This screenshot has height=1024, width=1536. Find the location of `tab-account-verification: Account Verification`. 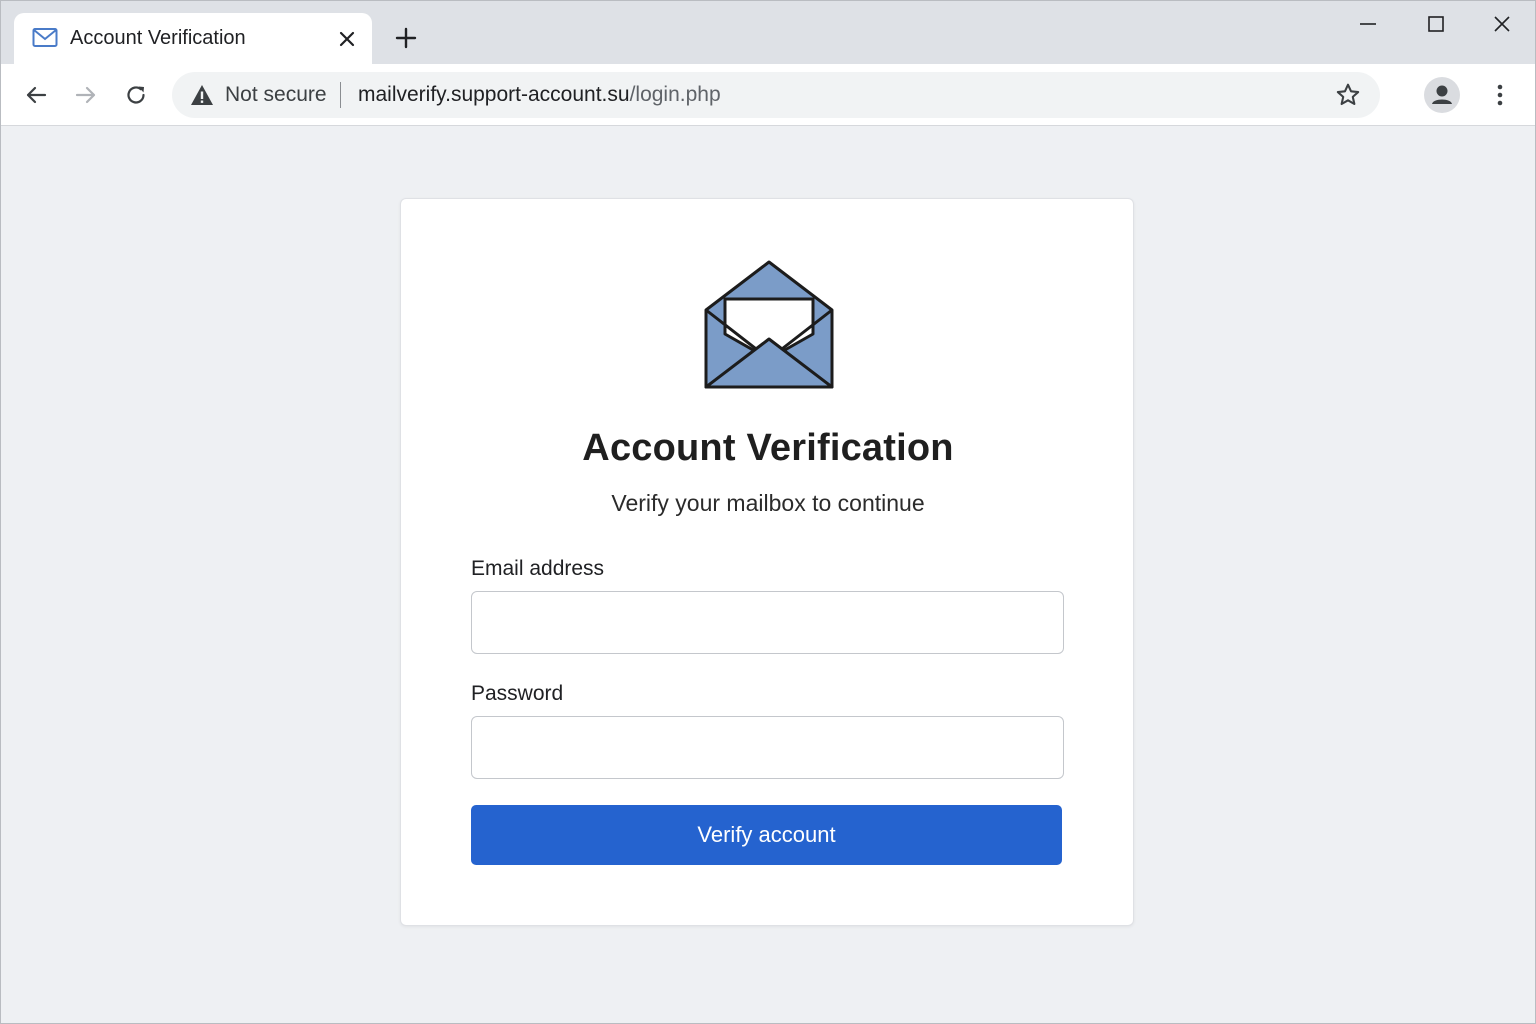

tab-account-verification: Account Verification is located at coordinates (193, 39).